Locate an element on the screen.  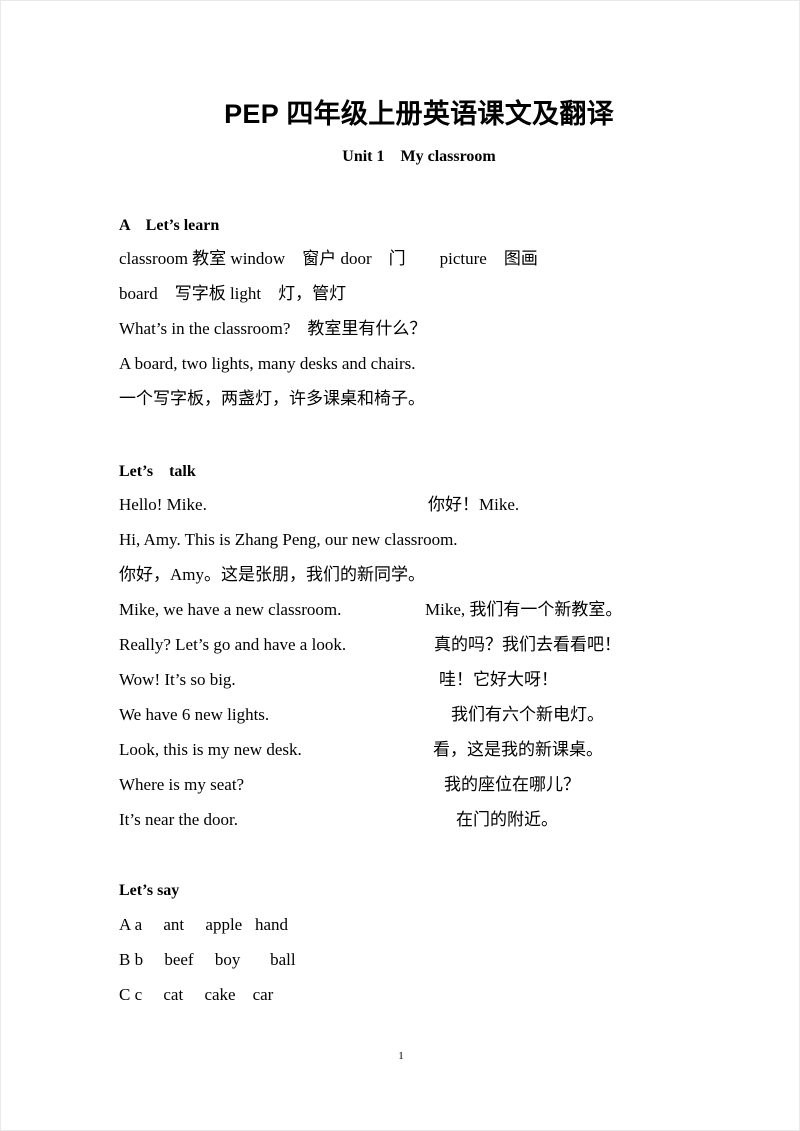
answer-line-chinese: 一个写字板，两盏灯，许多课桌和椅子。 is located at coordinates (272, 398).